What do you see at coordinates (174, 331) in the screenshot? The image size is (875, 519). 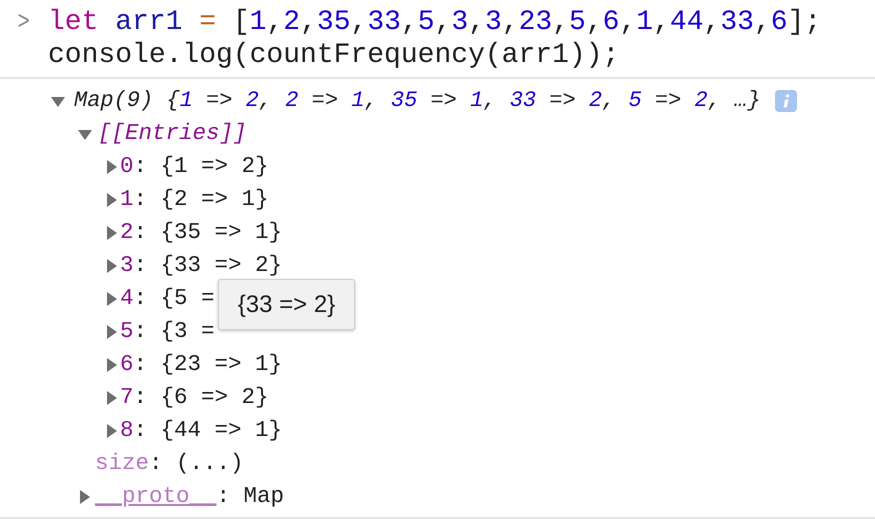 I see `entry-value: : {3 =` at bounding box center [174, 331].